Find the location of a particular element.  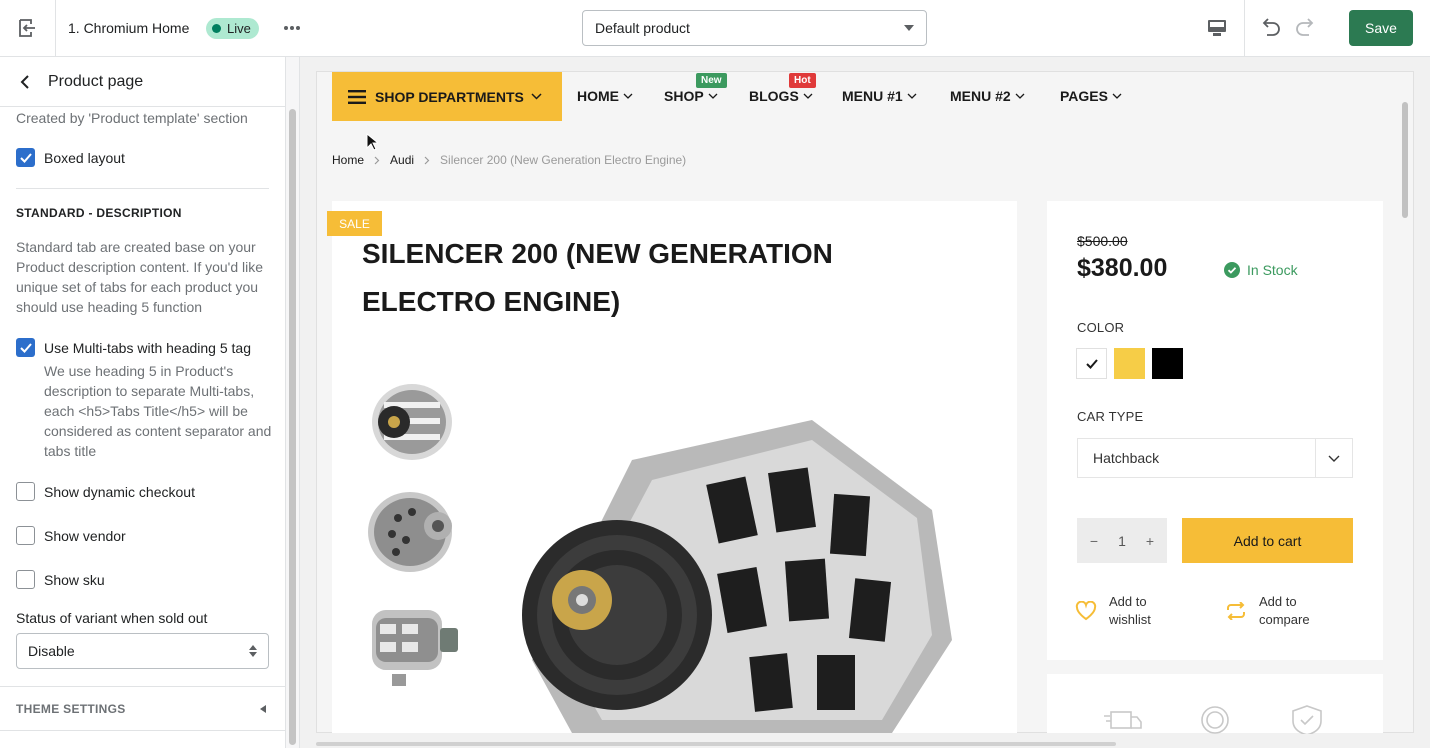

check-icon is located at coordinates (1091, 363).